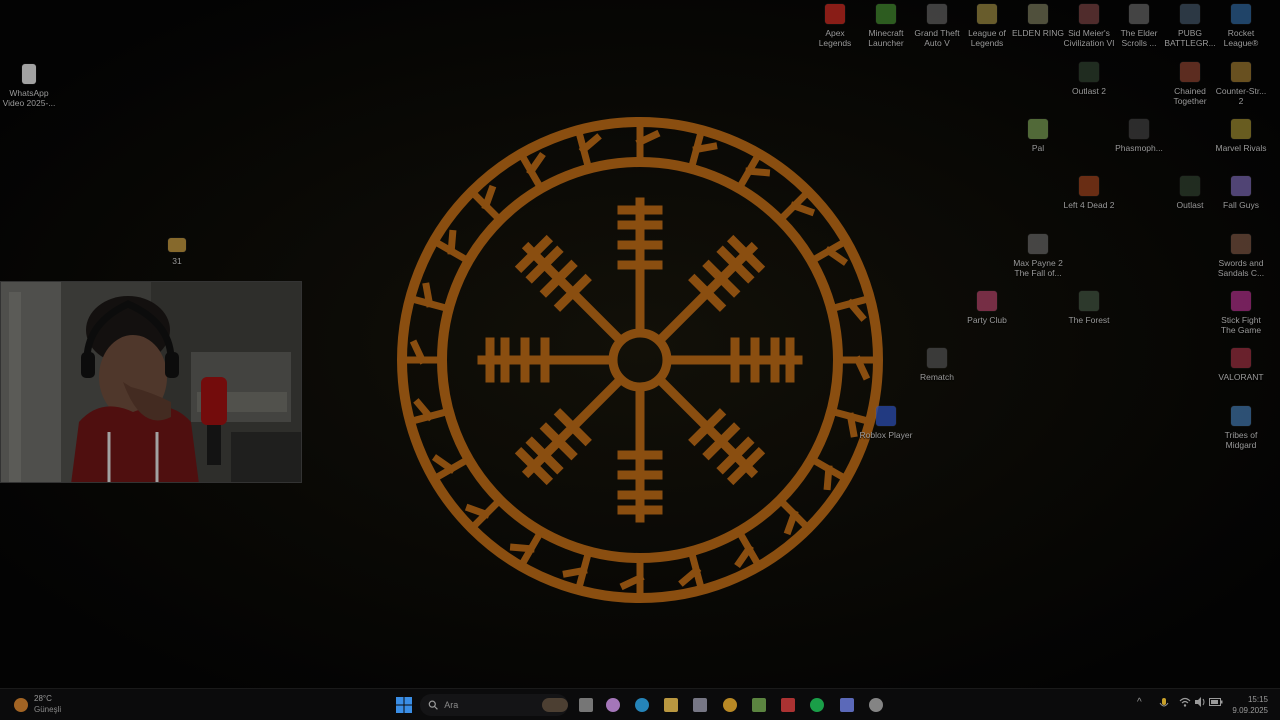 The image size is (1280, 720). I want to click on start-windows-icon, so click(404, 705).